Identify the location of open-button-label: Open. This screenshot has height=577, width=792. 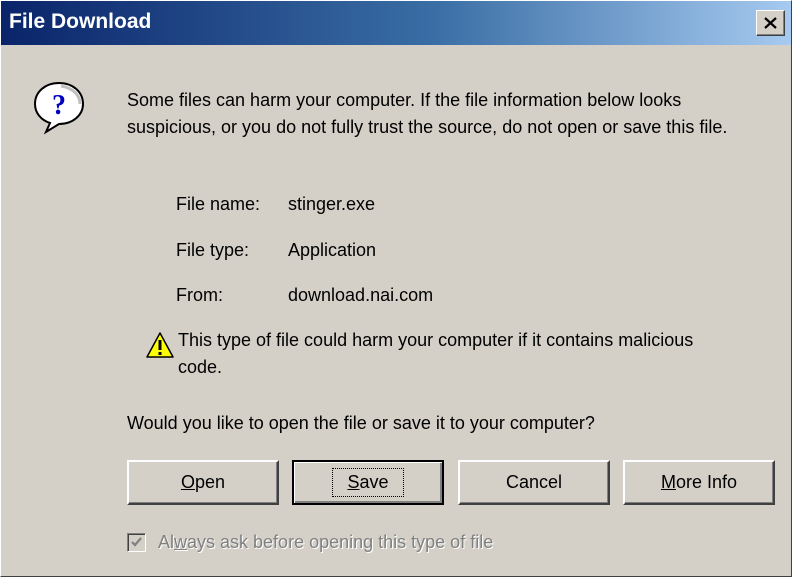
(203, 482).